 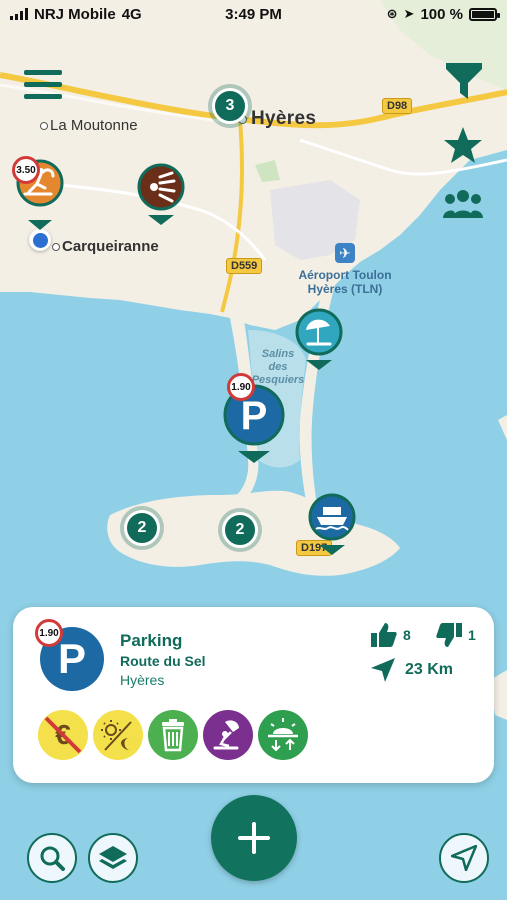 I want to click on paid-feature-icon: €, so click(x=63, y=735).